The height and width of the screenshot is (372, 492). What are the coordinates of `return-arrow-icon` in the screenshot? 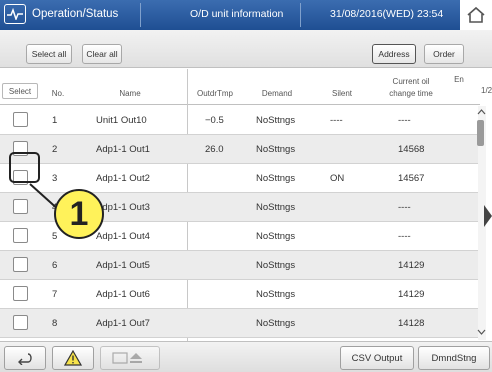 It's located at (25, 359).